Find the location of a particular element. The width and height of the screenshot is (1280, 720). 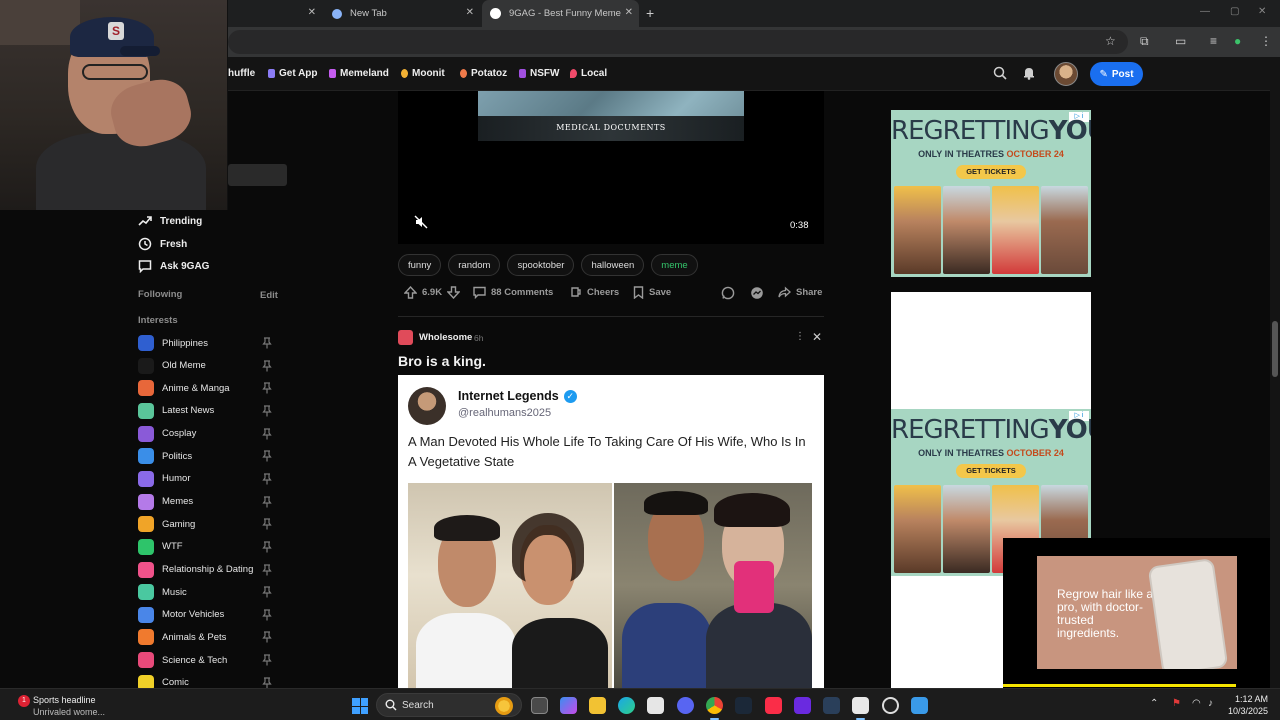

notepad-icon is located at coordinates (860, 708).